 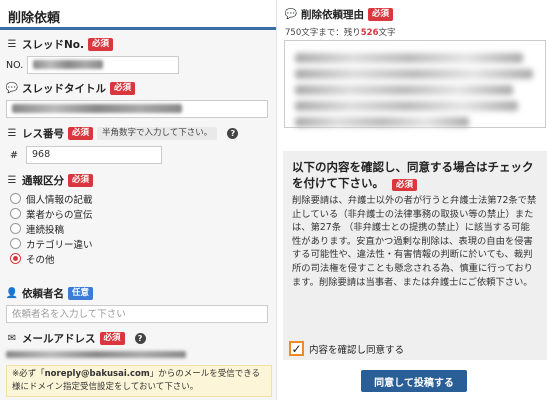 I want to click on res-number-label: レス番号, so click(x=43, y=133).